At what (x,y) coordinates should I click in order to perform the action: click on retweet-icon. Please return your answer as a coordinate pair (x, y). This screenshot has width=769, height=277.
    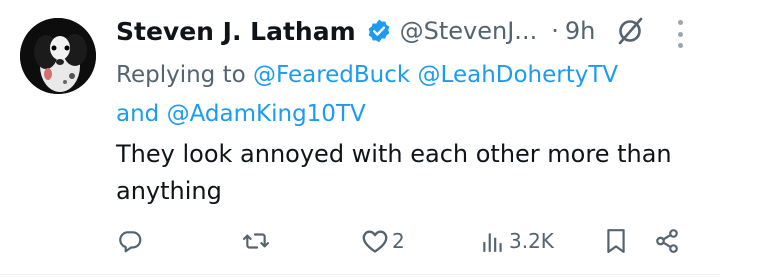
    Looking at the image, I should click on (255, 241).